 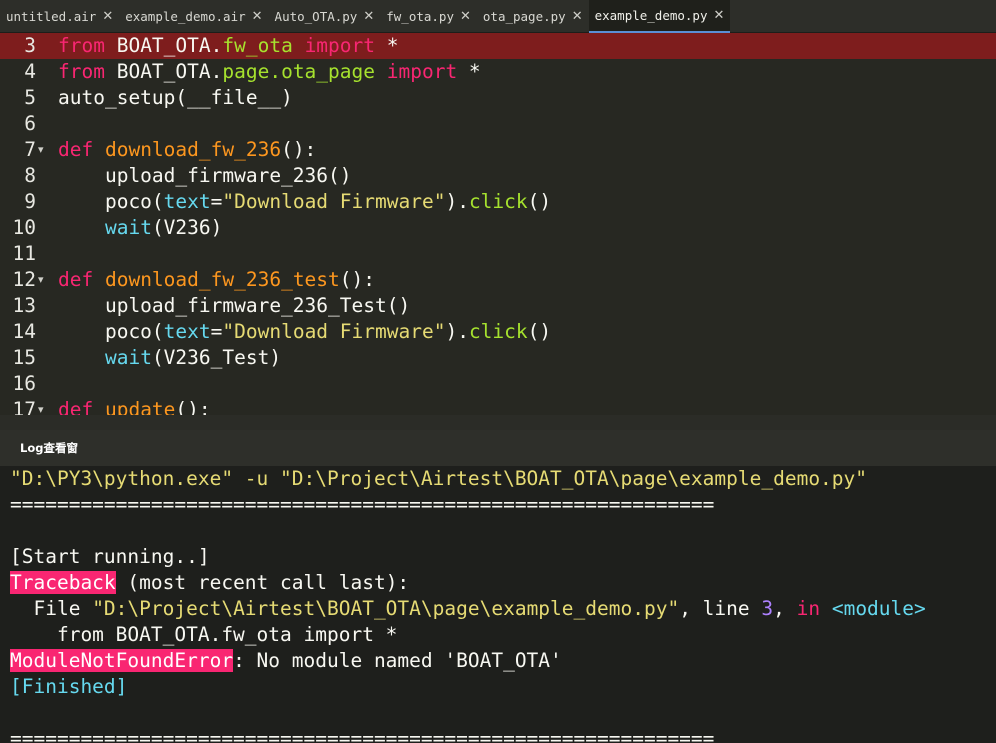 I want to click on tab-label: untitled.air, so click(x=51, y=16).